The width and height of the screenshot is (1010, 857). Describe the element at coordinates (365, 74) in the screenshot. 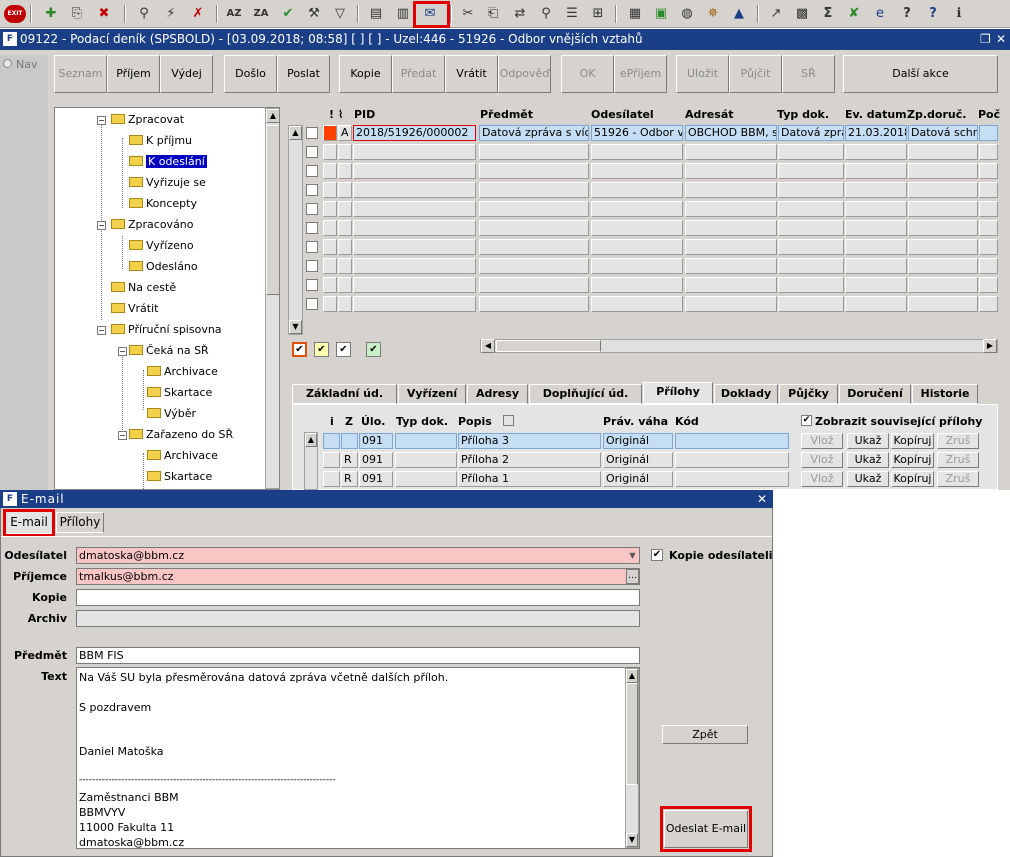

I see `kopie-button: Kopie` at that location.